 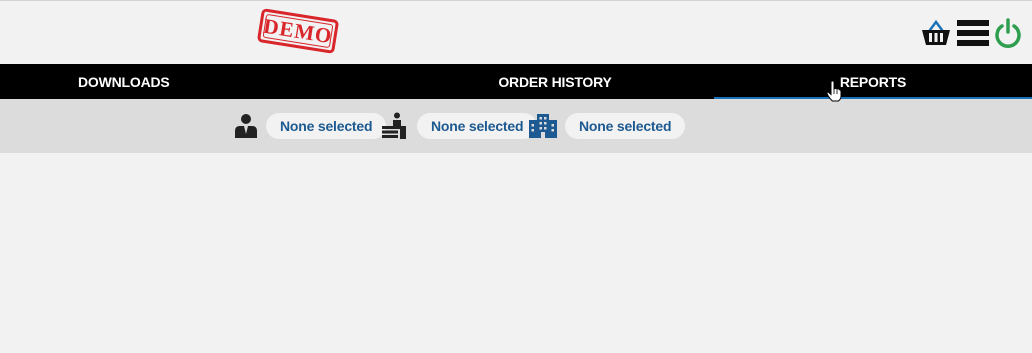 I want to click on tab-downloads: DOWNLOADS, so click(x=198, y=81).